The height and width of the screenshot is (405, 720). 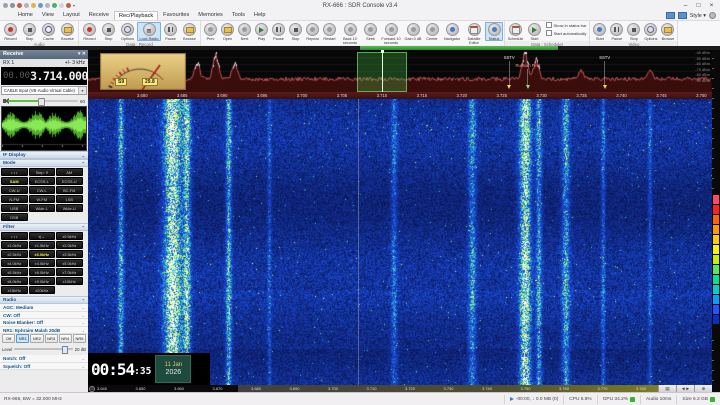 I want to click on monitor-icon, so click(x=670, y=15).